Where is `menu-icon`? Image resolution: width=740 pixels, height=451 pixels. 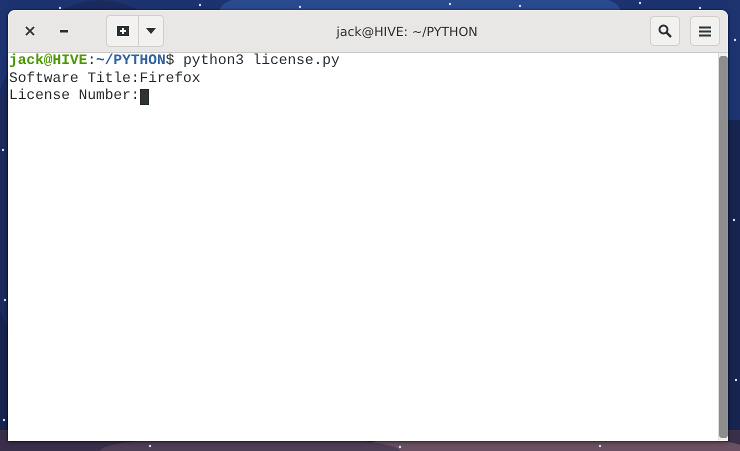 menu-icon is located at coordinates (705, 31).